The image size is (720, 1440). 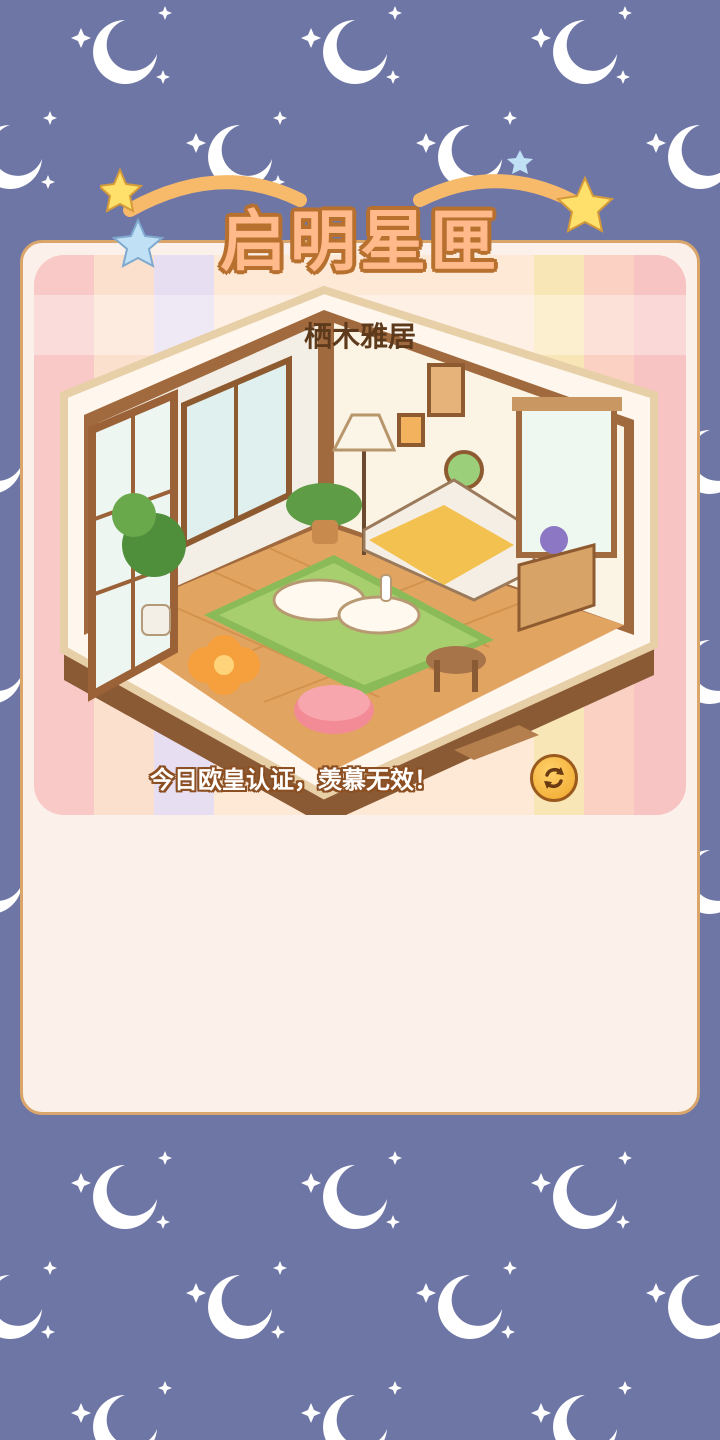 I want to click on room-name: 栖木雅居, so click(x=359, y=336).